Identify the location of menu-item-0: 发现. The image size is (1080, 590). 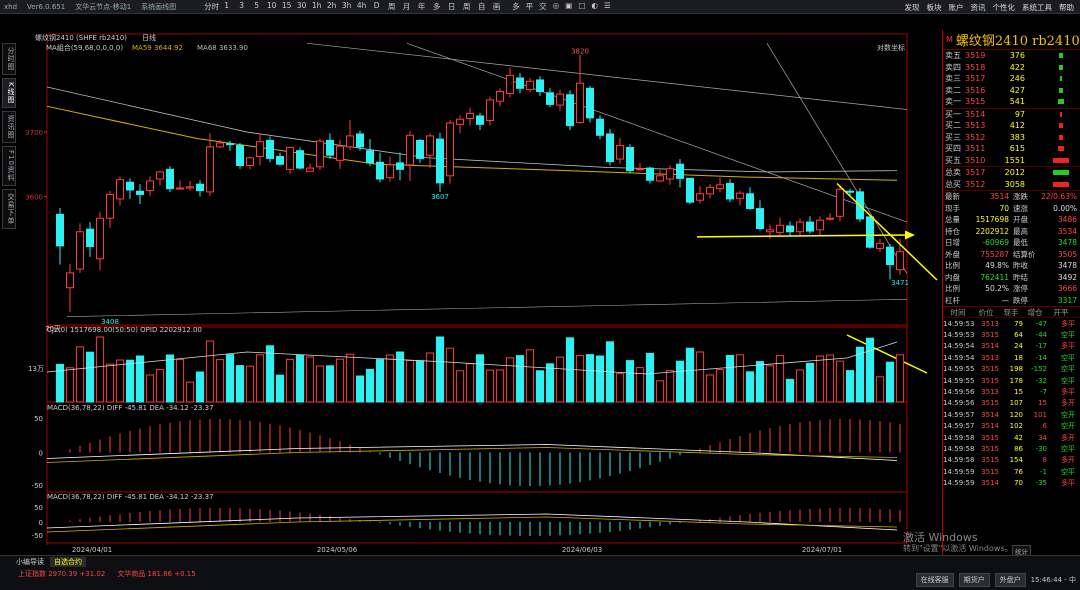
(912, 7).